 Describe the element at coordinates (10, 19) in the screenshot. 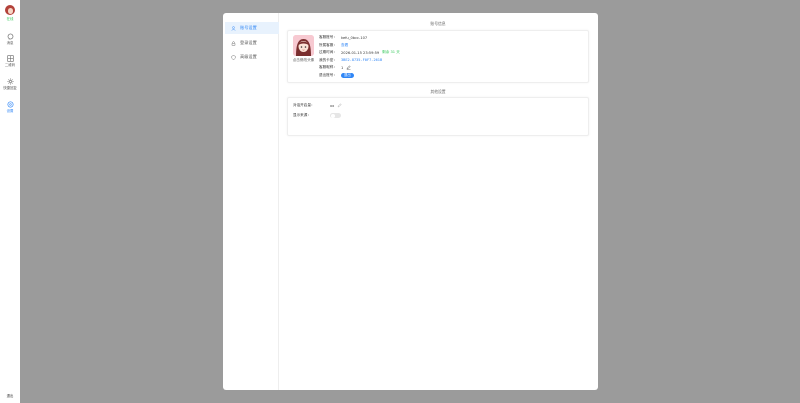

I see `online-status: 在线` at that location.